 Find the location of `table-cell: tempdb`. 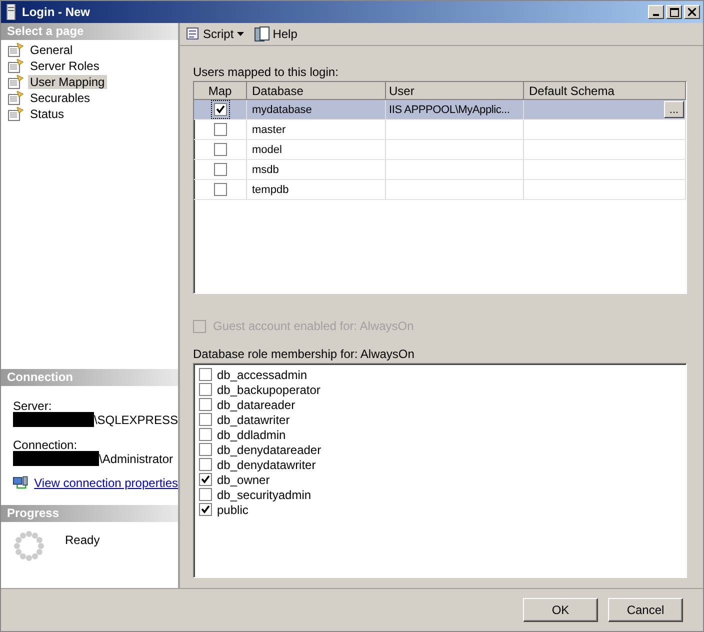

table-cell: tempdb is located at coordinates (270, 190).